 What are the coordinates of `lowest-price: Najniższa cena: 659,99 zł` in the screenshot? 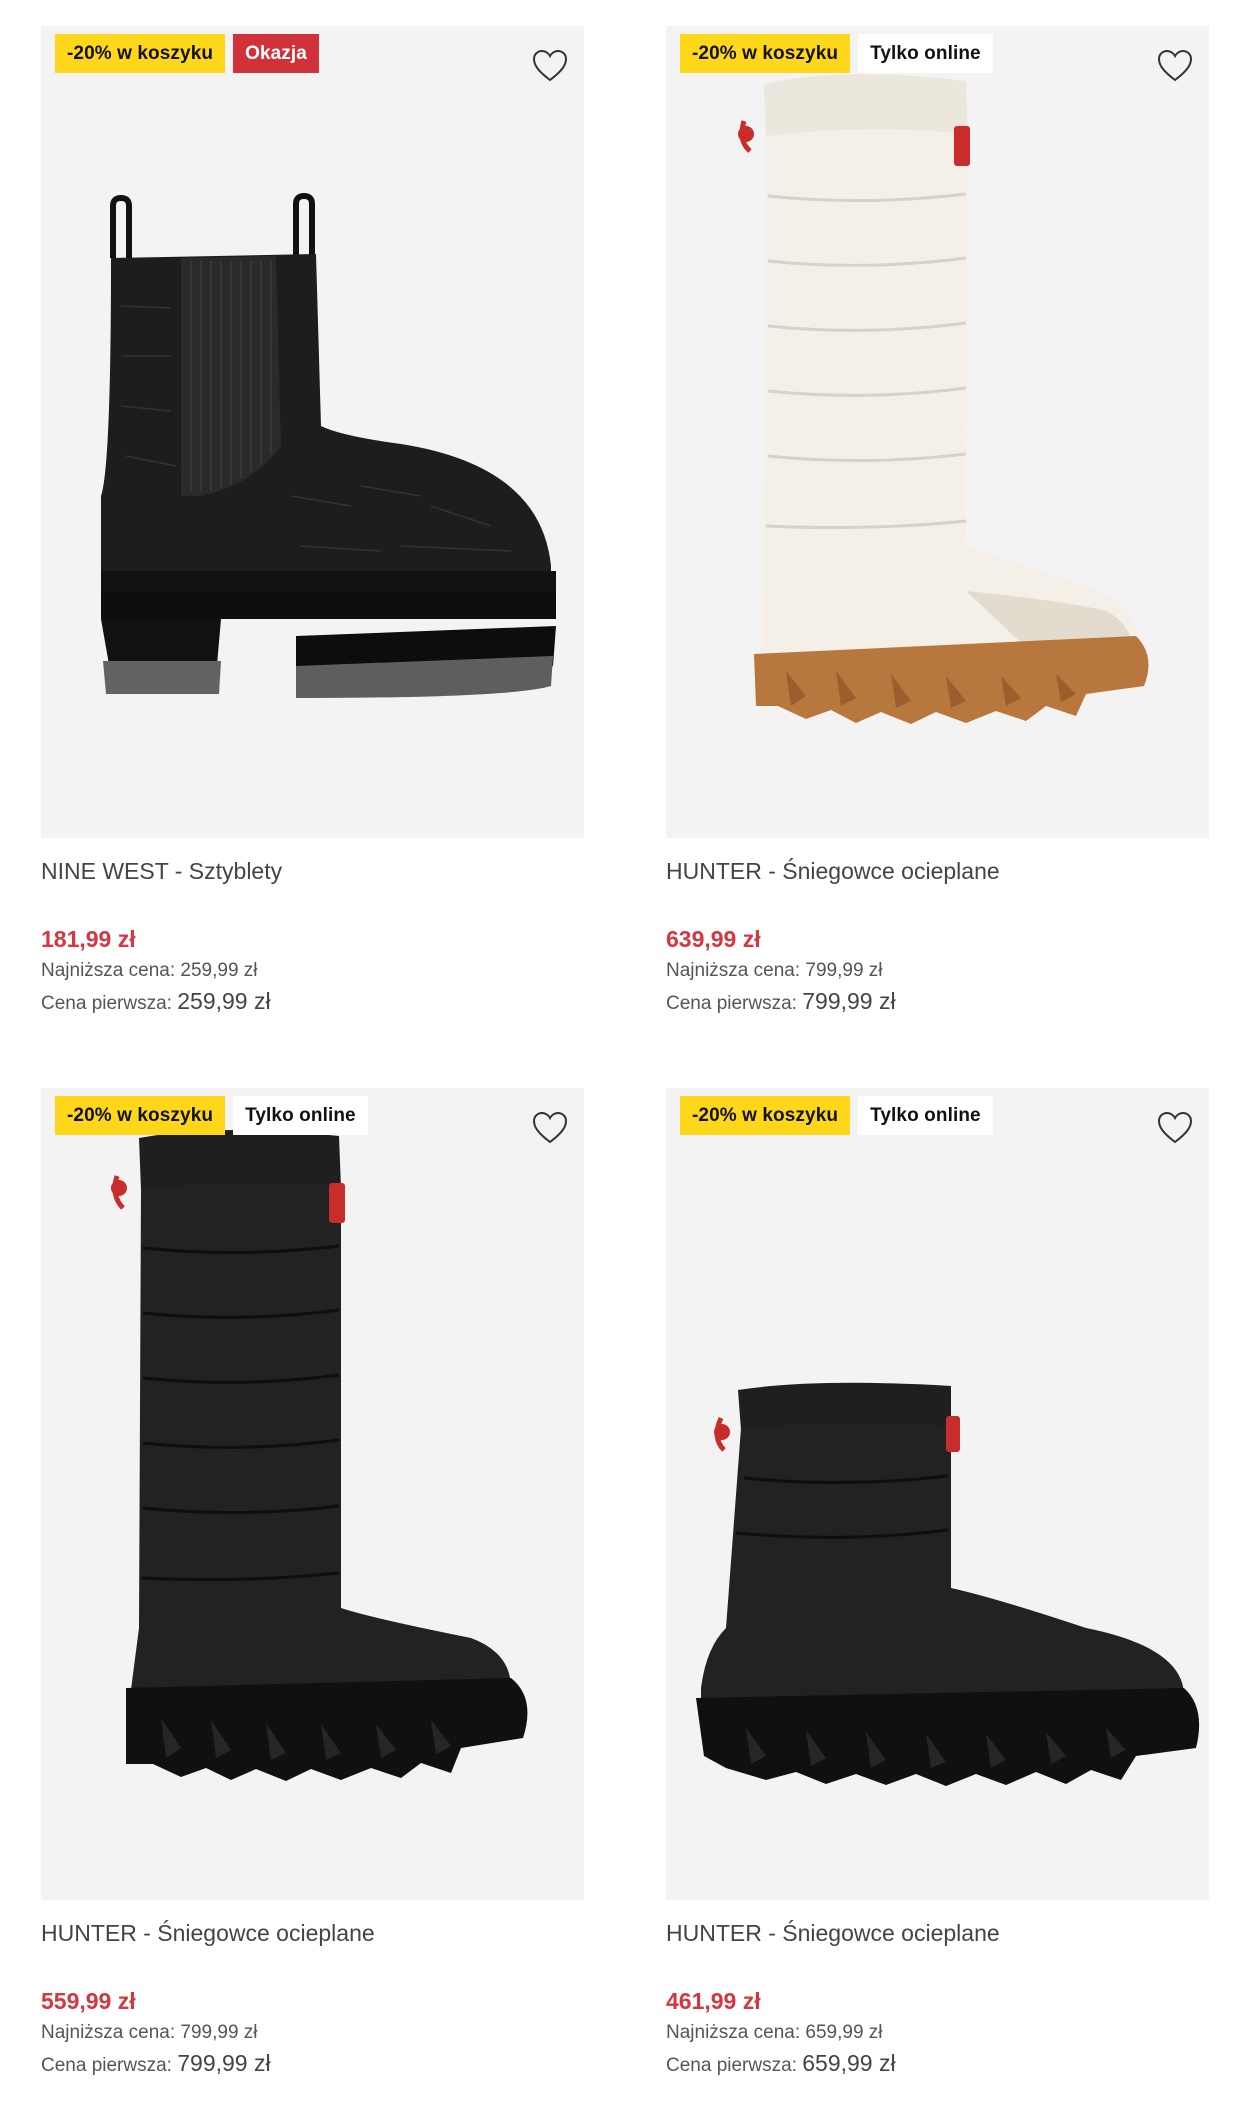 It's located at (937, 2033).